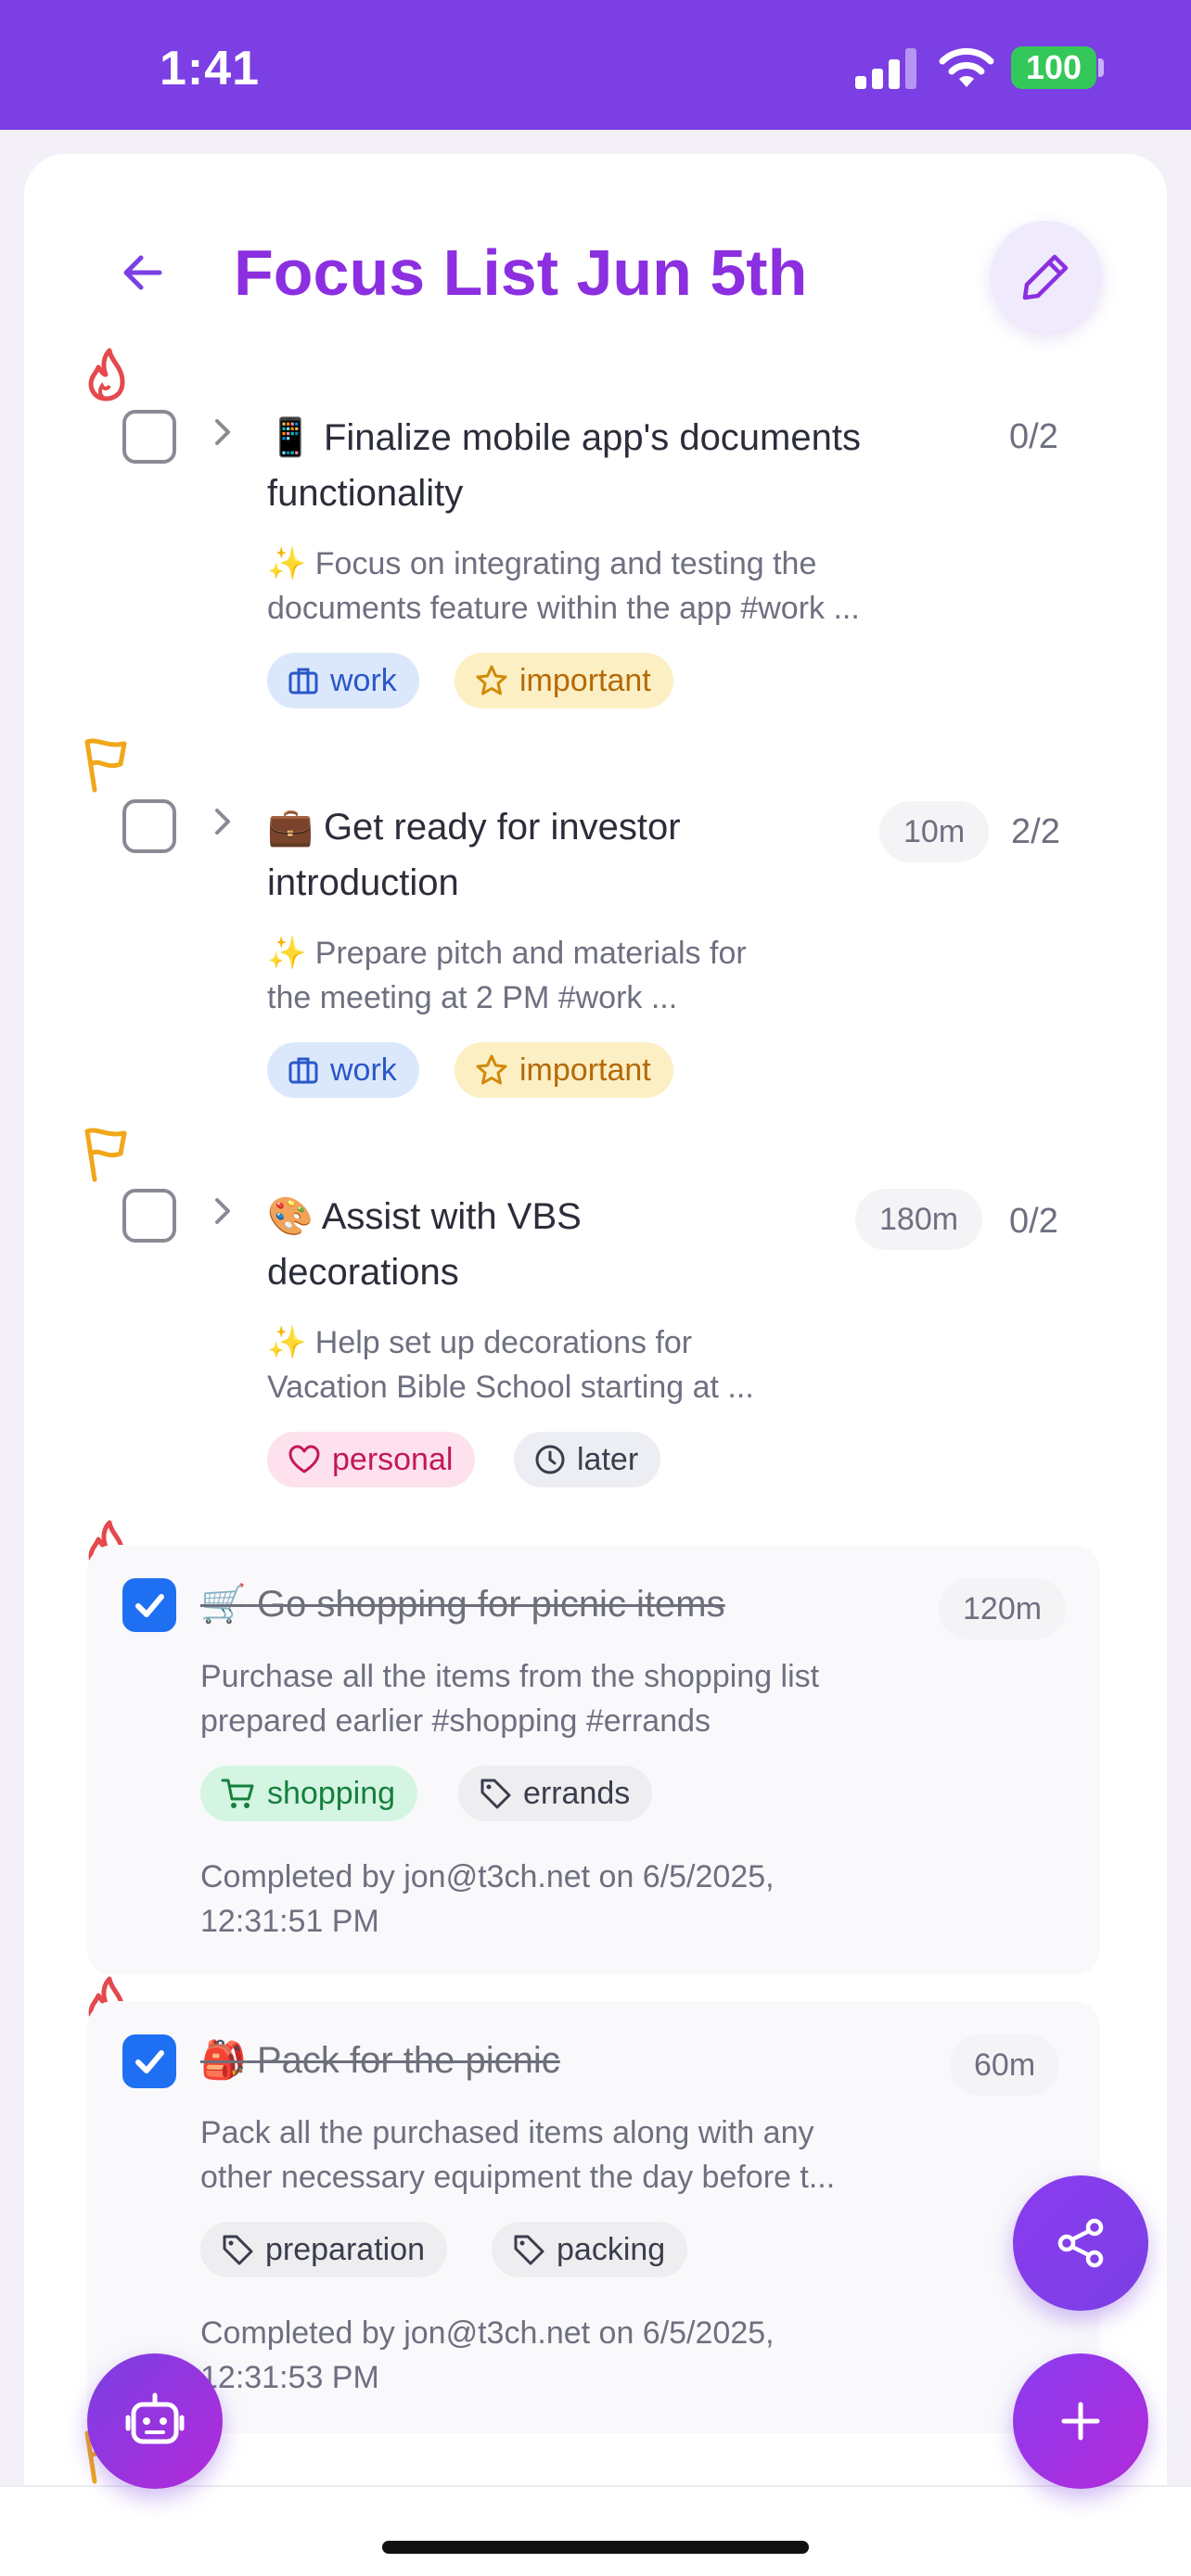 Image resolution: width=1191 pixels, height=2576 pixels. I want to click on task-title-line1: Finalize mobile app's documents, so click(592, 437).